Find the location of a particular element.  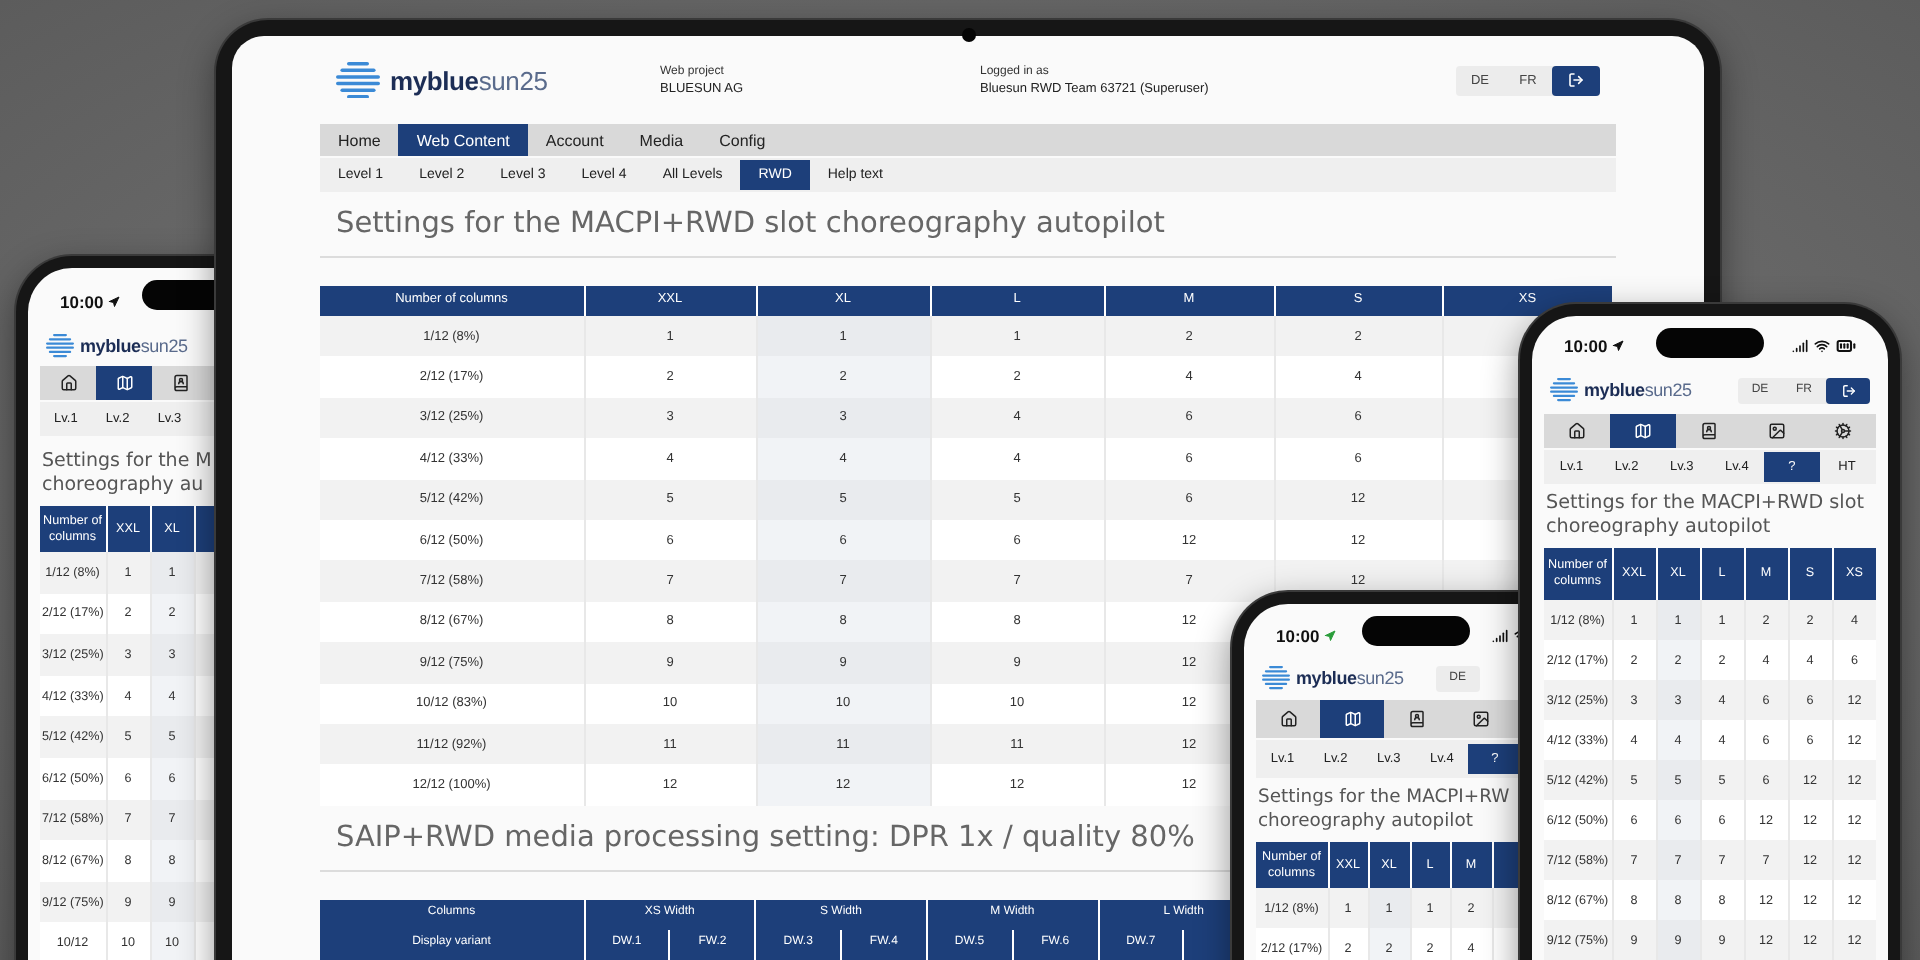

nav-tab: Web Content is located at coordinates (463, 140).